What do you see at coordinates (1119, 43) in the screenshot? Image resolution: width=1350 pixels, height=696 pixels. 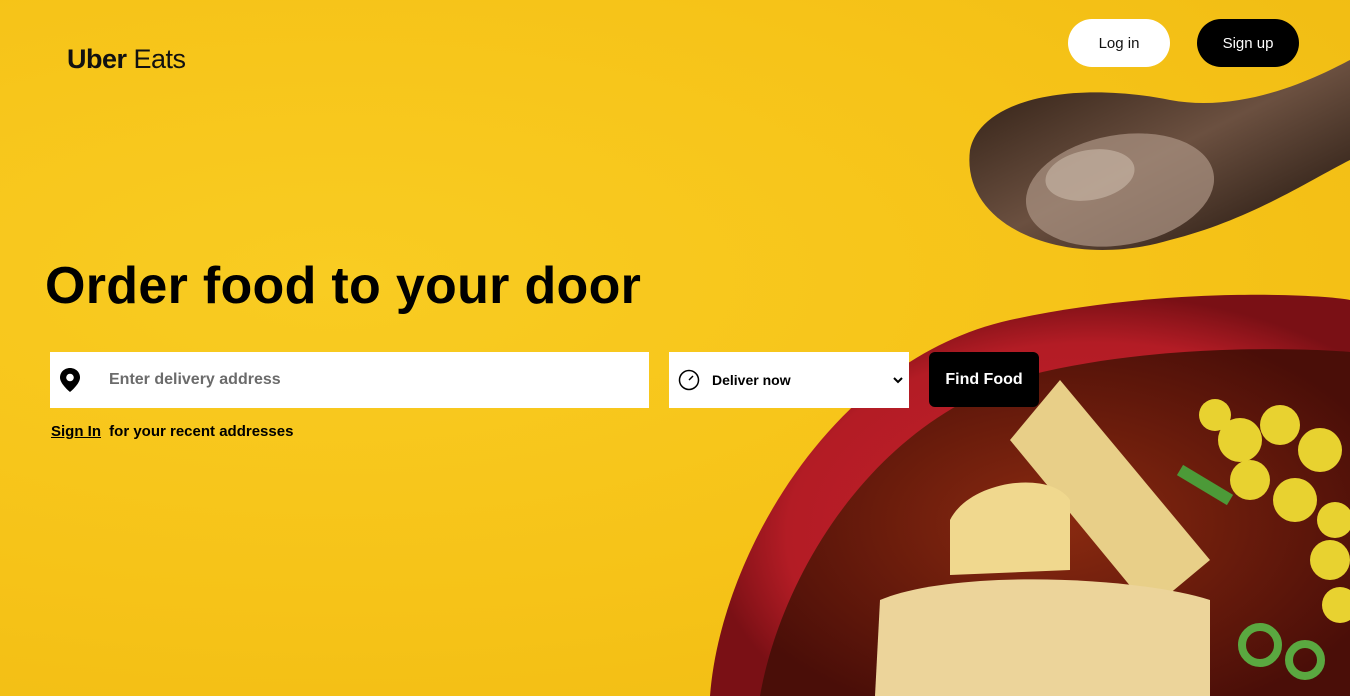 I see `login-button: Log in` at bounding box center [1119, 43].